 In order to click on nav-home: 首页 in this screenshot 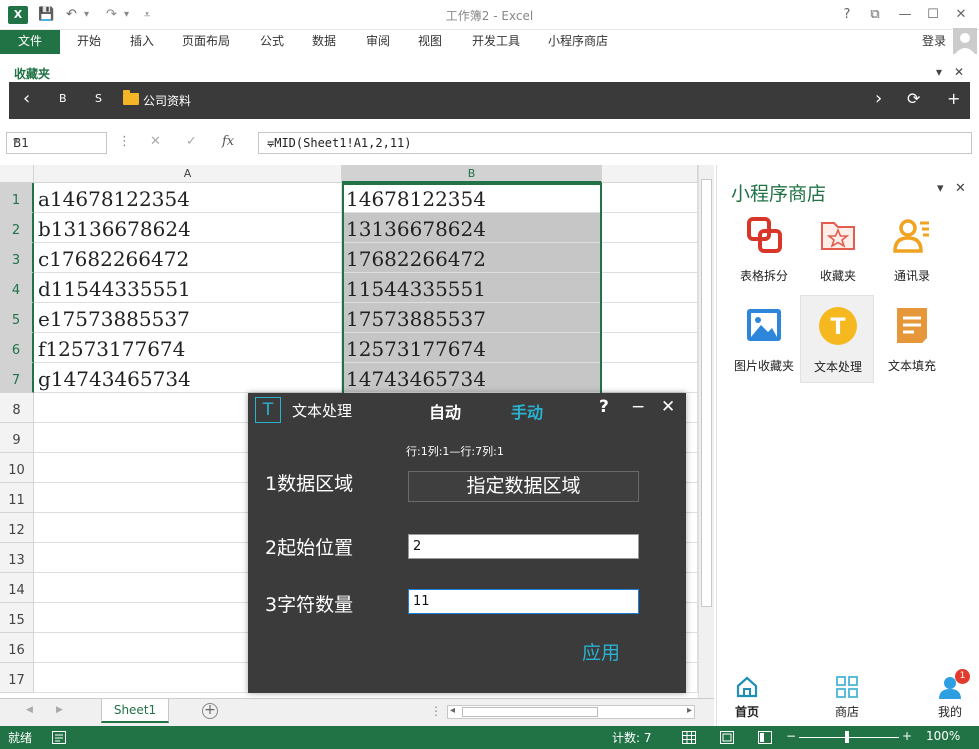, I will do `click(747, 698)`.